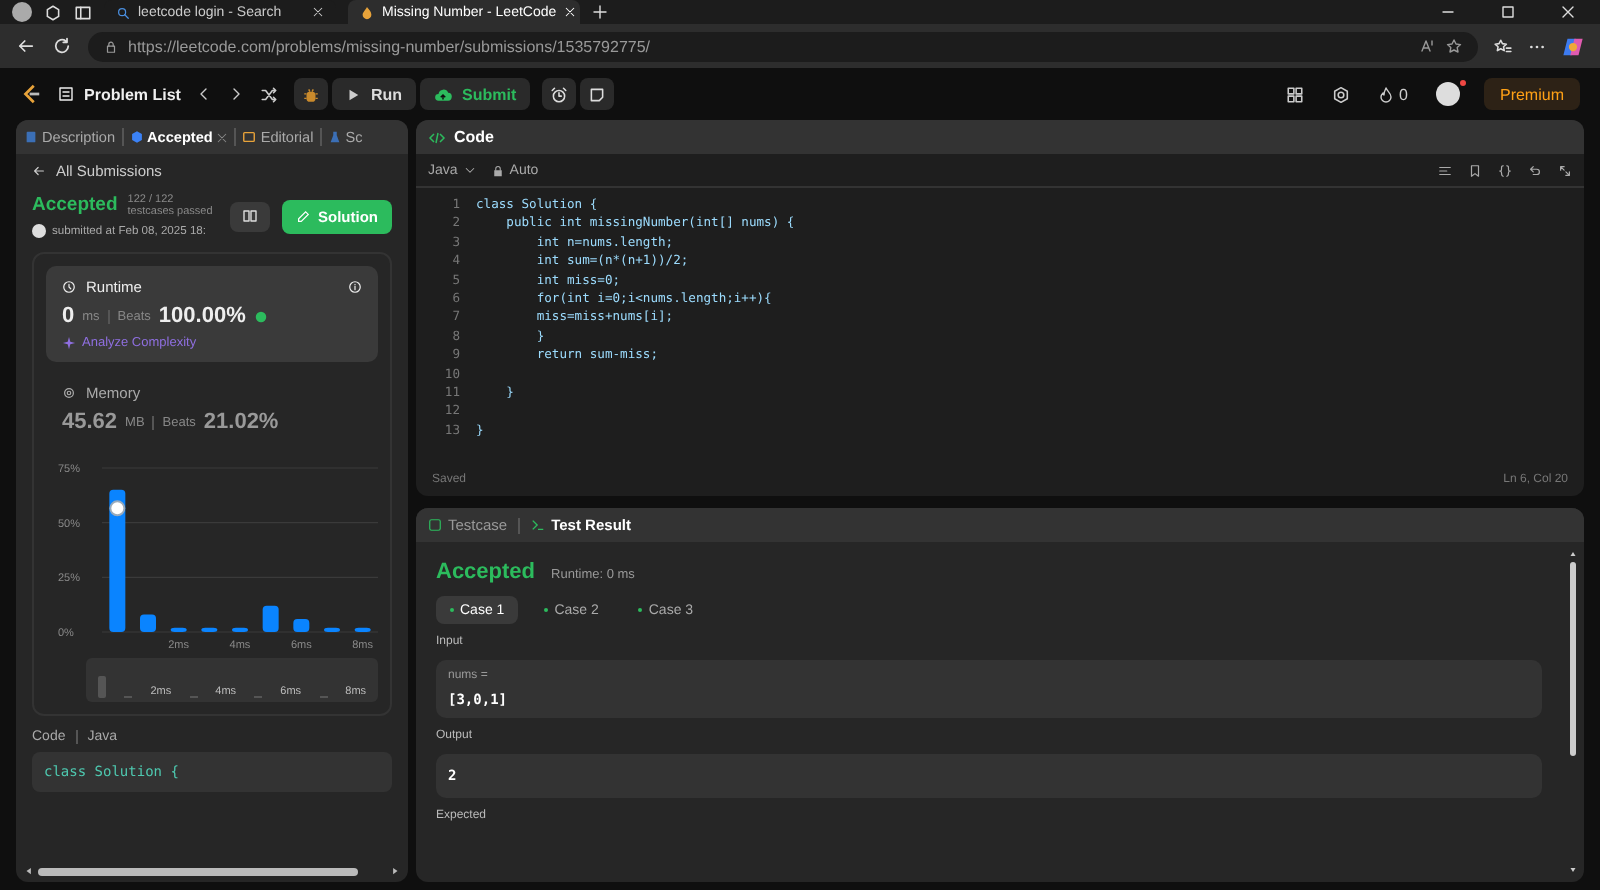 The height and width of the screenshot is (890, 1600). I want to click on profile-avatar, so click(22, 12).